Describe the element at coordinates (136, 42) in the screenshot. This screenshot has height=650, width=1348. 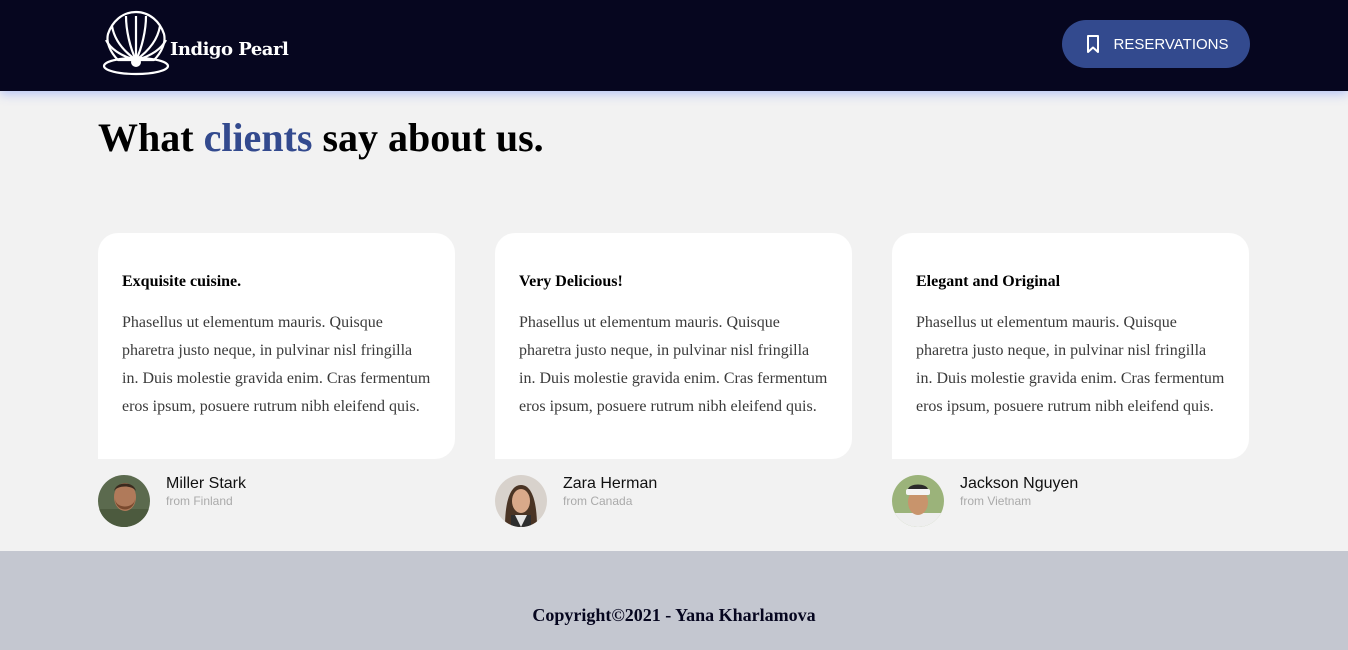
I see `shell-icon` at that location.